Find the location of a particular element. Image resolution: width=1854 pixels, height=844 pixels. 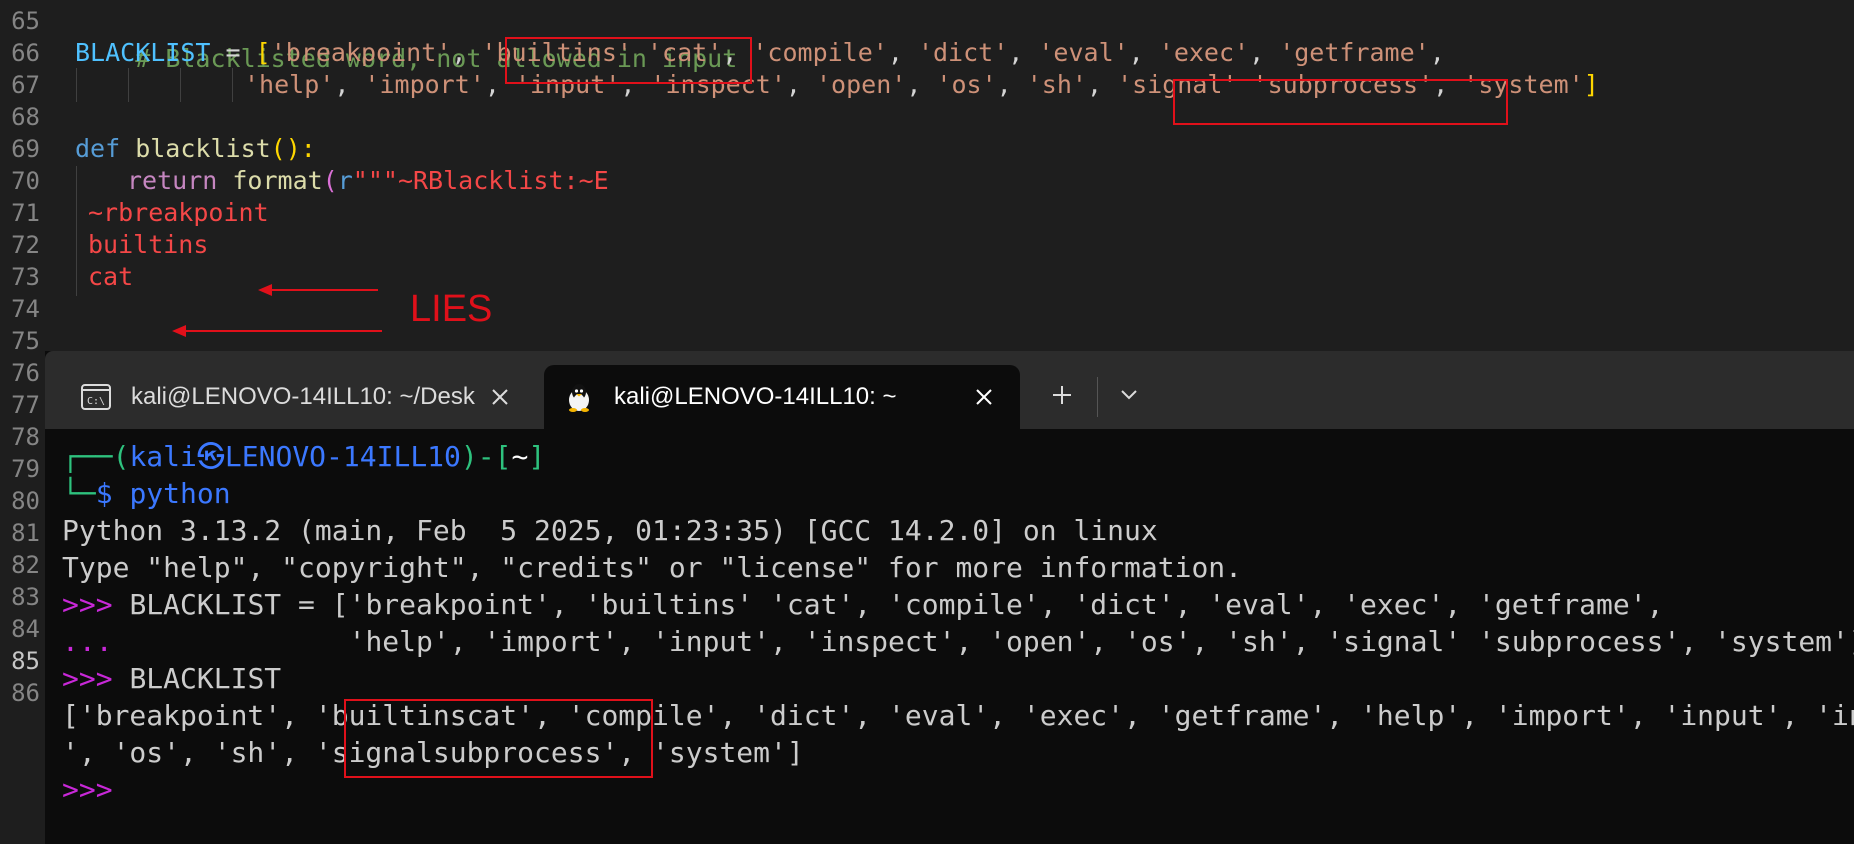

cmd-icon: C:\ is located at coordinates (96, 397).